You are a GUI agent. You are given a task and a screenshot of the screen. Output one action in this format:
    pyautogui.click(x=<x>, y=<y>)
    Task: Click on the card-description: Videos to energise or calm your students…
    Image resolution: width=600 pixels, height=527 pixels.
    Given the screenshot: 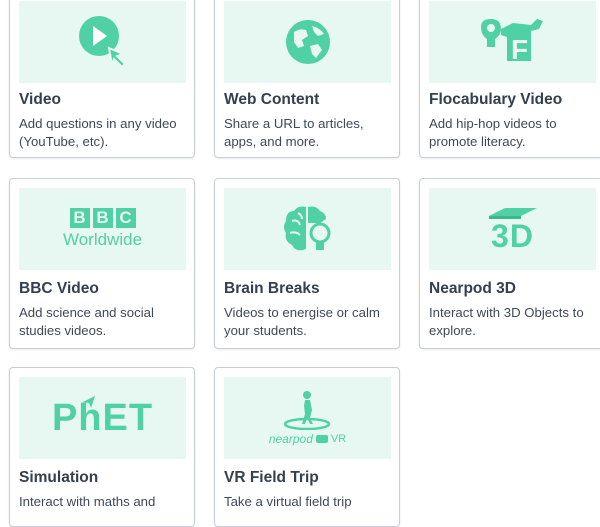 What is the action you would take?
    pyautogui.click(x=302, y=321)
    